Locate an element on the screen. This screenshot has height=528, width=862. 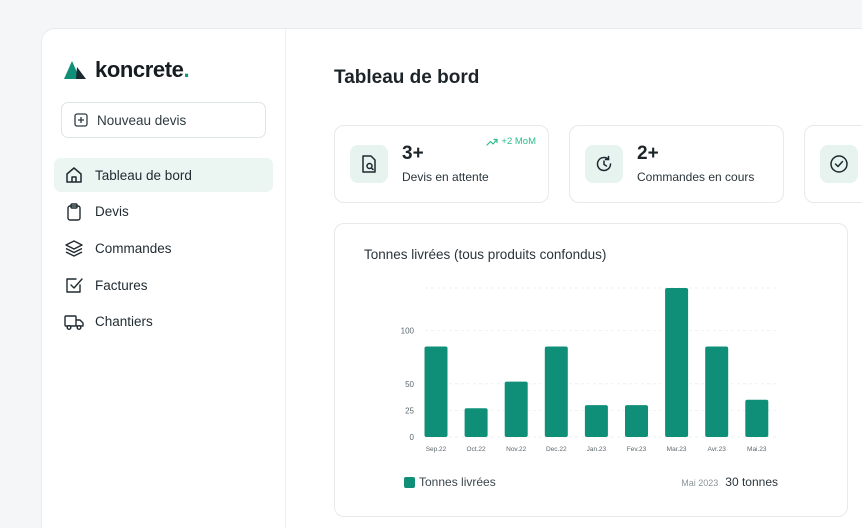
trend-label: +2 MoM is located at coordinates (518, 141).